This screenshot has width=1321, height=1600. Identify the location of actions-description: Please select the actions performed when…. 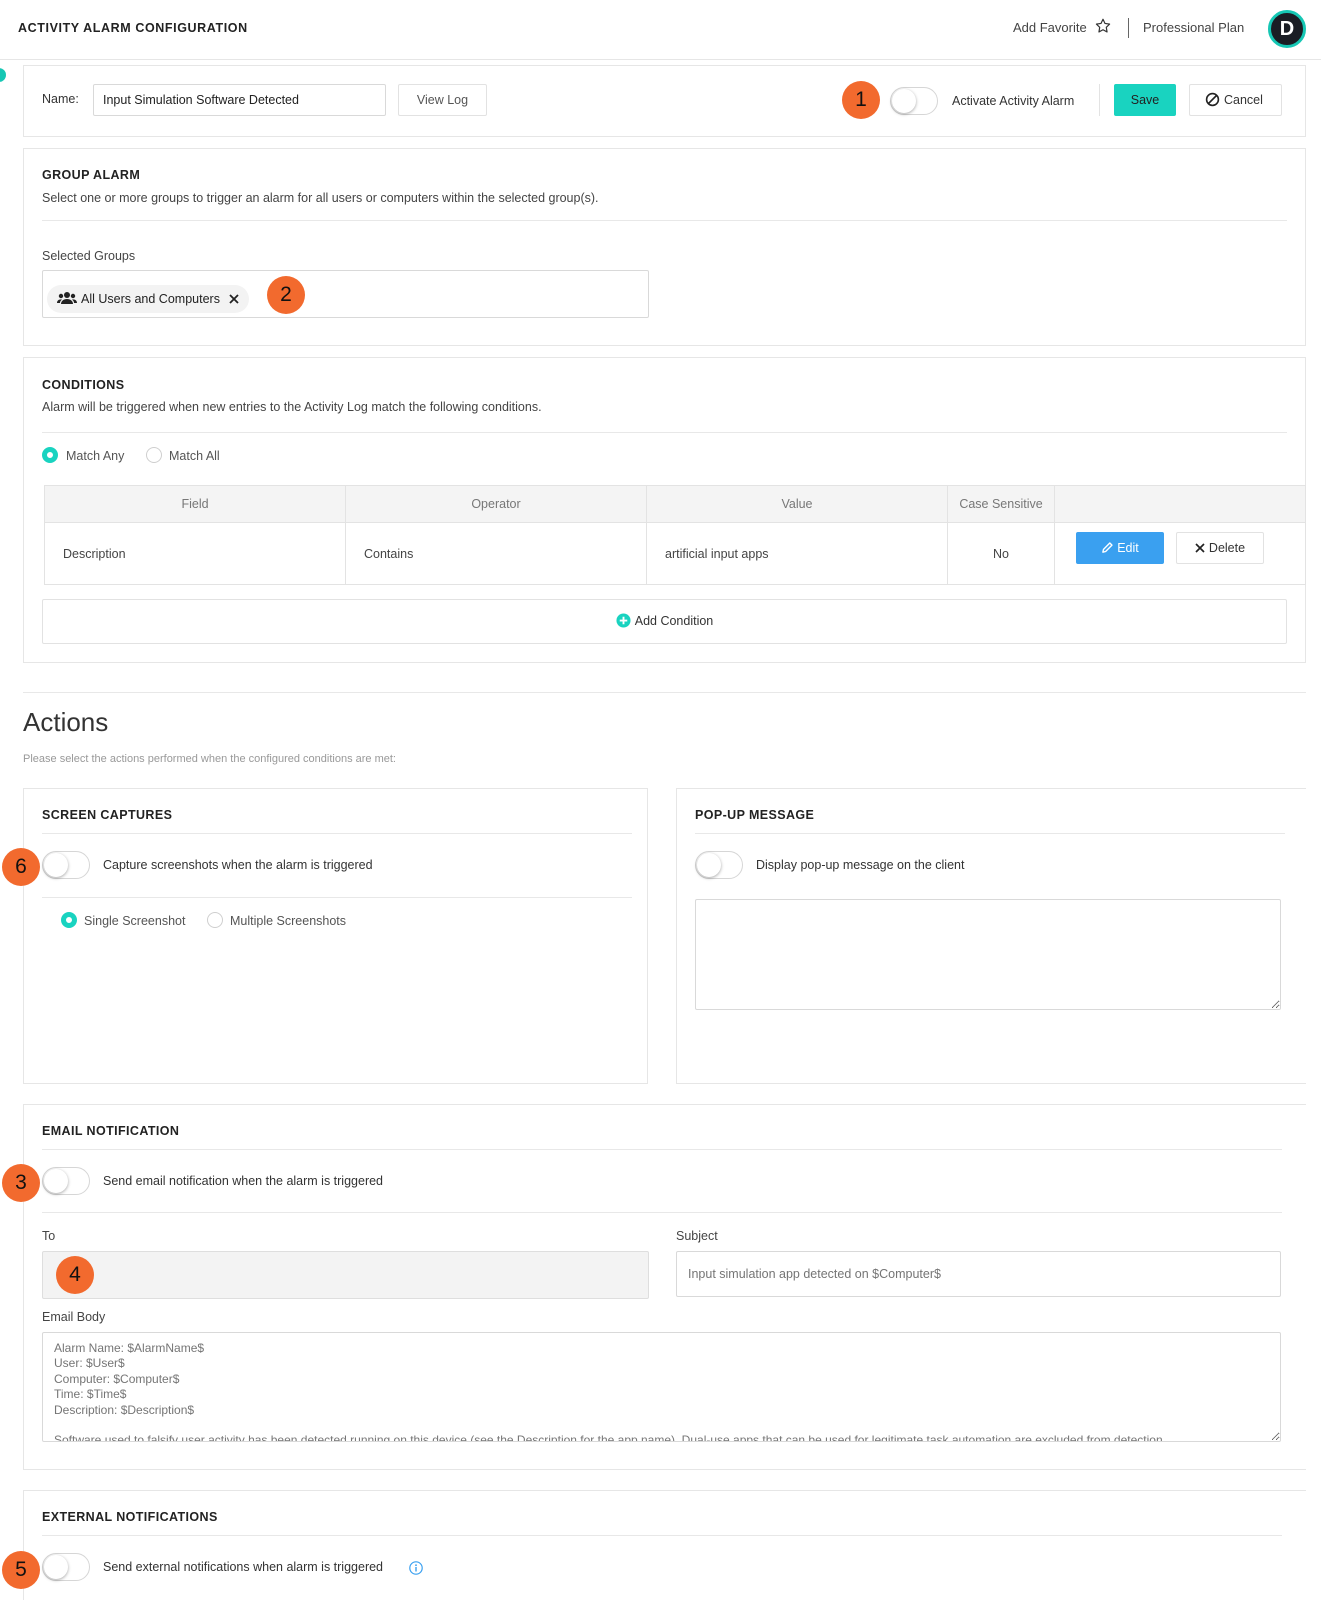
(209, 759).